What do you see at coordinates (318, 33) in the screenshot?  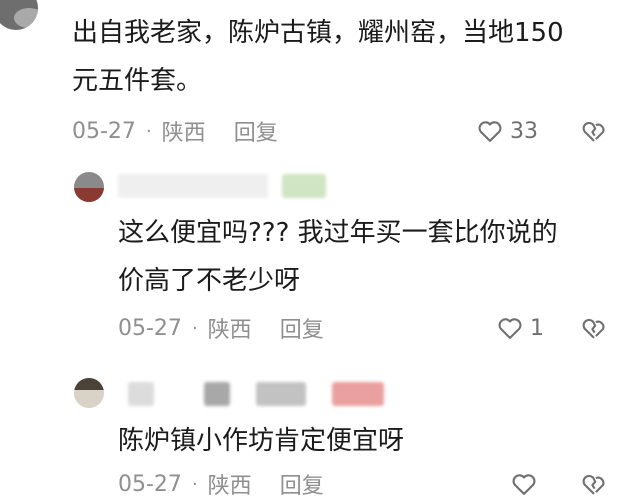 I see `comment-text-line-1: 出自我老家，陈炉古镇，耀州窑，当地150` at bounding box center [318, 33].